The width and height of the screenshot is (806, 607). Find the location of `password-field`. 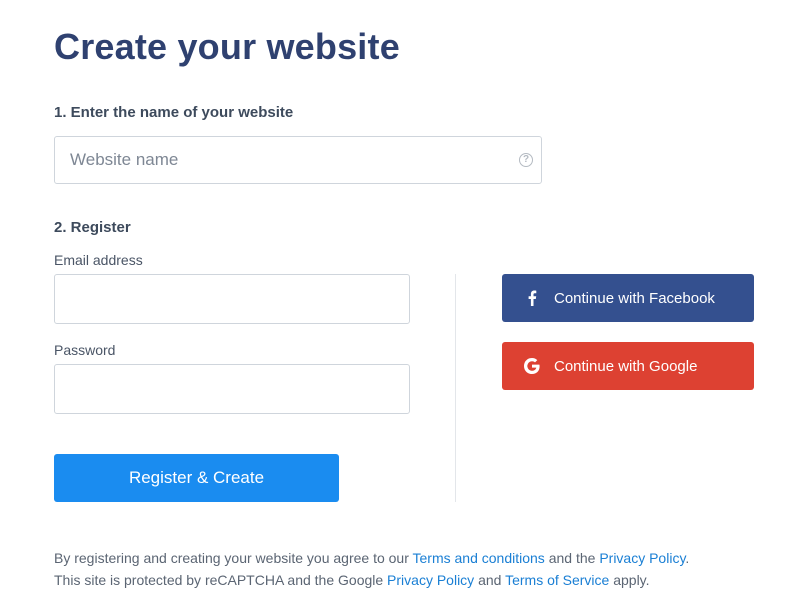

password-field is located at coordinates (232, 389).